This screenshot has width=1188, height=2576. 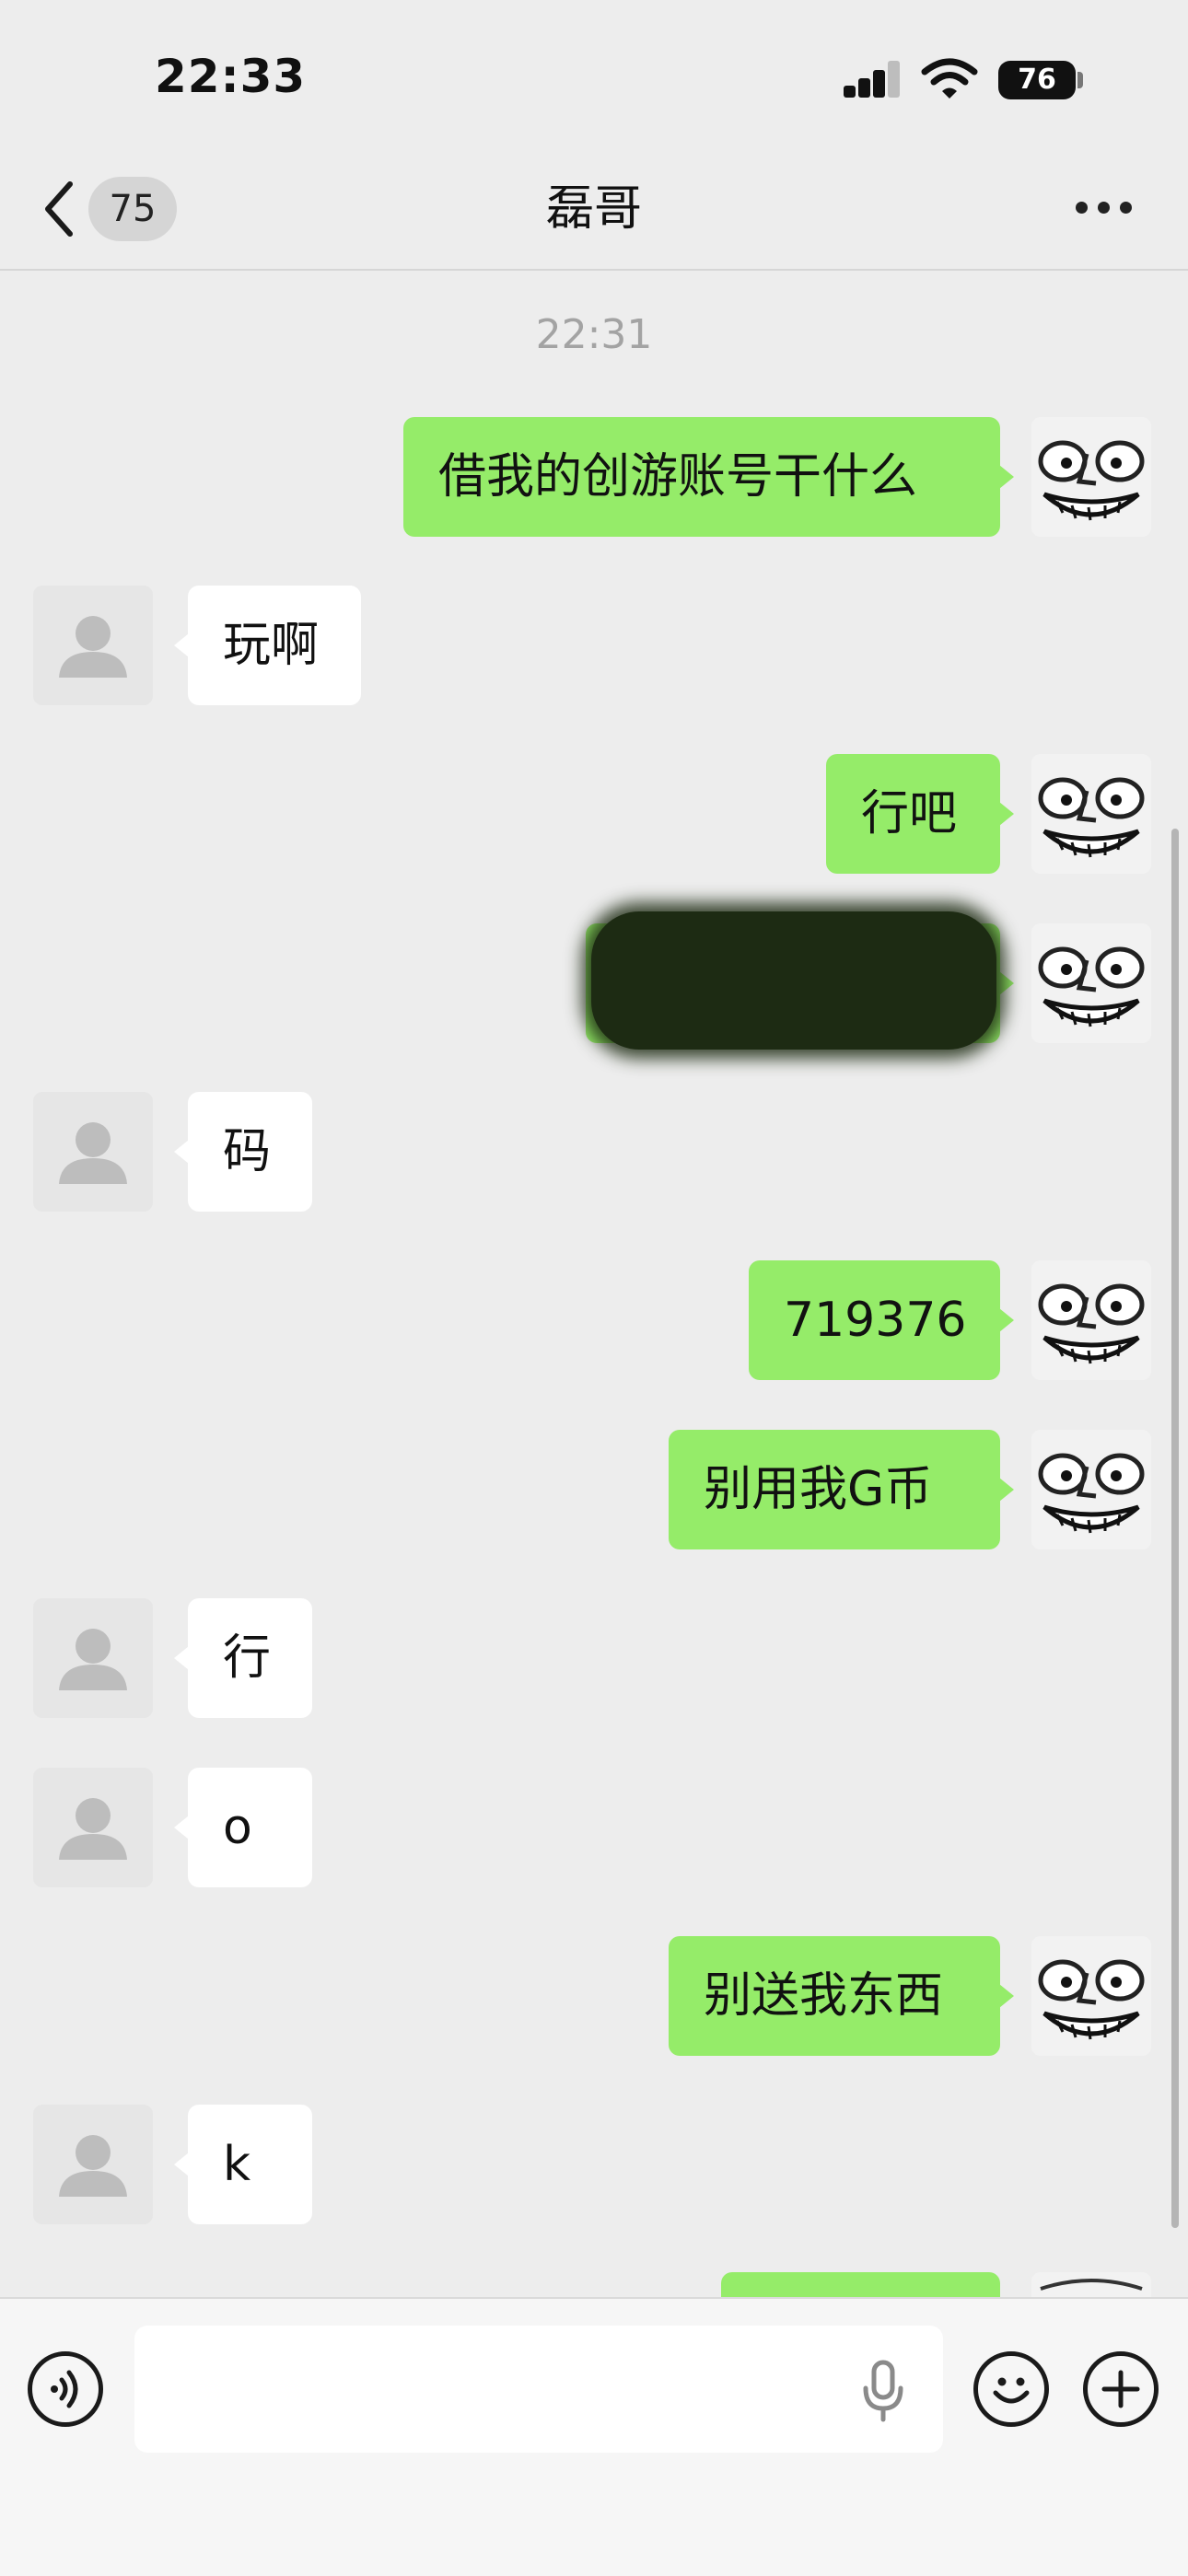 I want to click on outgoing-message-bubble: 别送我东西, so click(x=841, y=1996).